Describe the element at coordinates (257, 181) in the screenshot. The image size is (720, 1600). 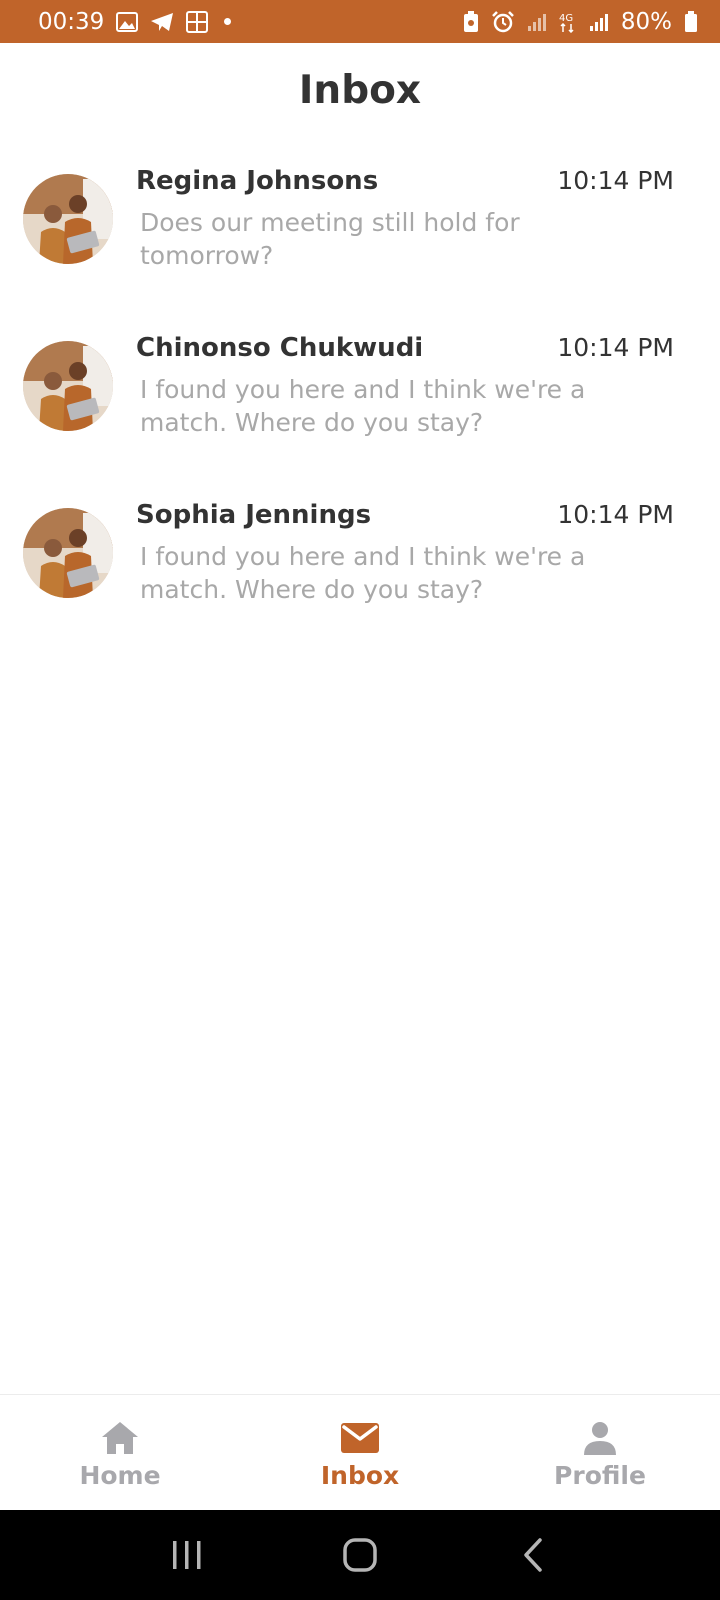
I see `contact-name: Regina Johnsons` at that location.